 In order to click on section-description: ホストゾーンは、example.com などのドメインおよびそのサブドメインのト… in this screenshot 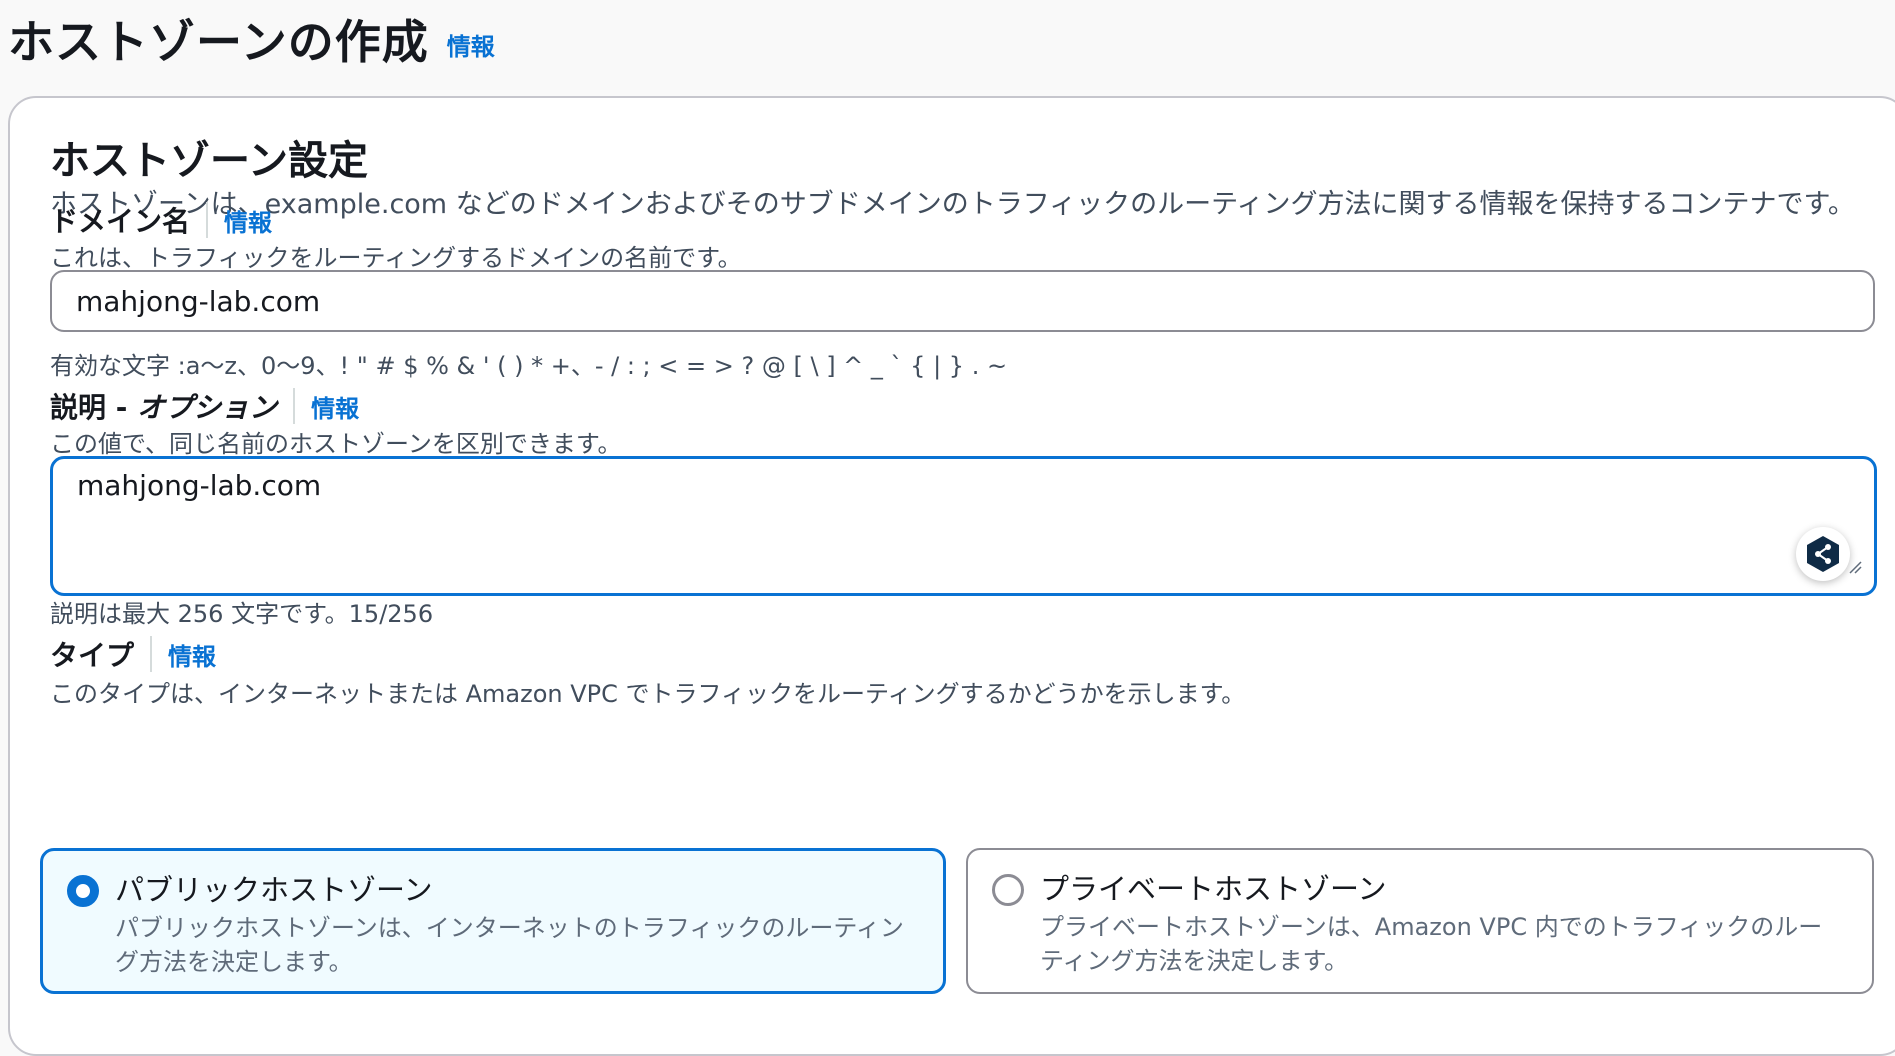, I will do `click(952, 204)`.